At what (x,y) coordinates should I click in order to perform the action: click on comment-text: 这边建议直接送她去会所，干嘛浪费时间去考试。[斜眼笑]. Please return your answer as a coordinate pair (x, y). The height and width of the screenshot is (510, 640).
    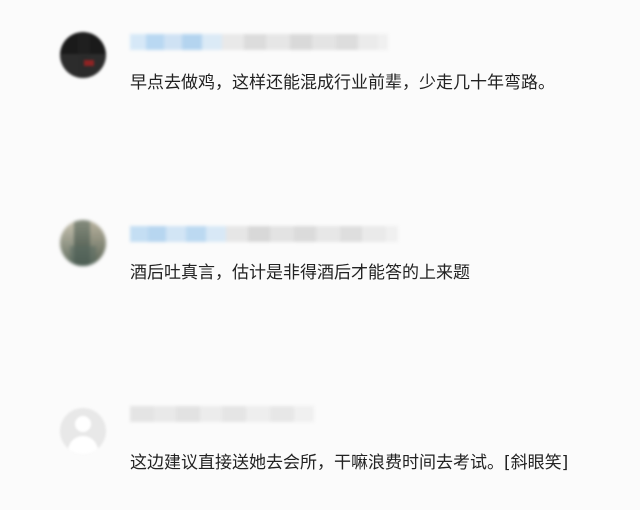
    Looking at the image, I should click on (349, 463).